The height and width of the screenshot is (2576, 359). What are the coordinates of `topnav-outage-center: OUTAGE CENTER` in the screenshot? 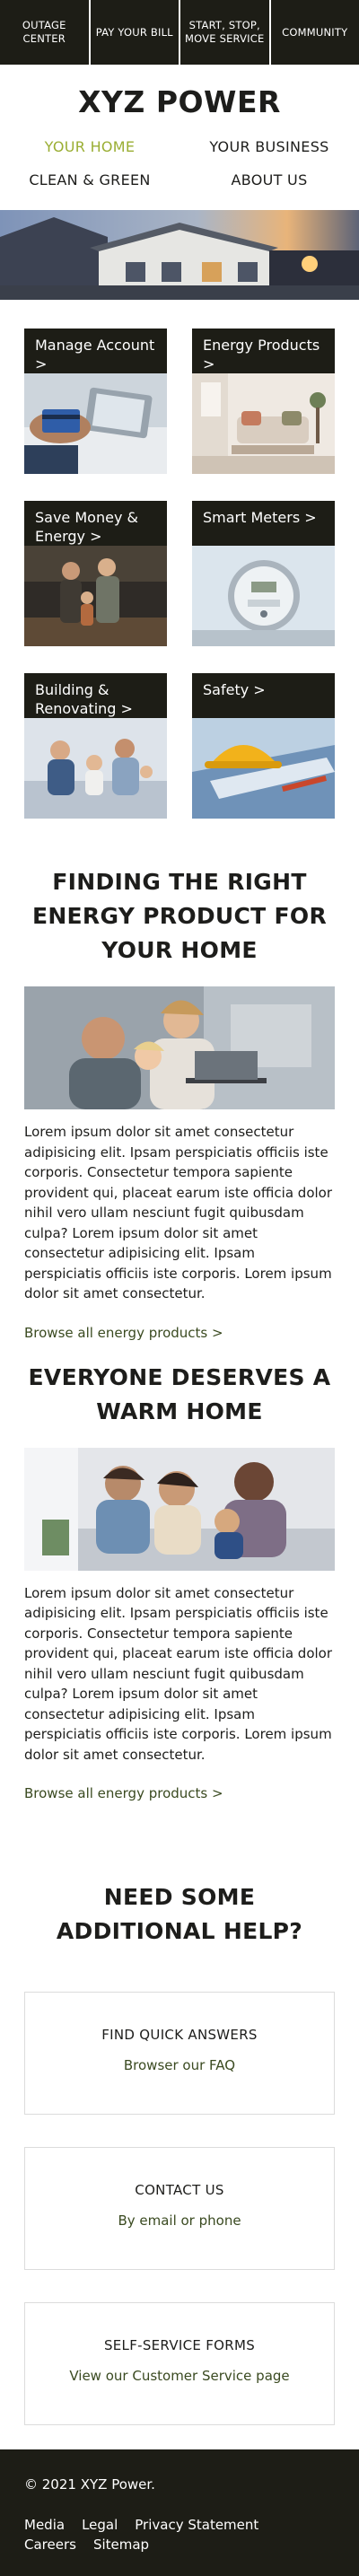 It's located at (44, 32).